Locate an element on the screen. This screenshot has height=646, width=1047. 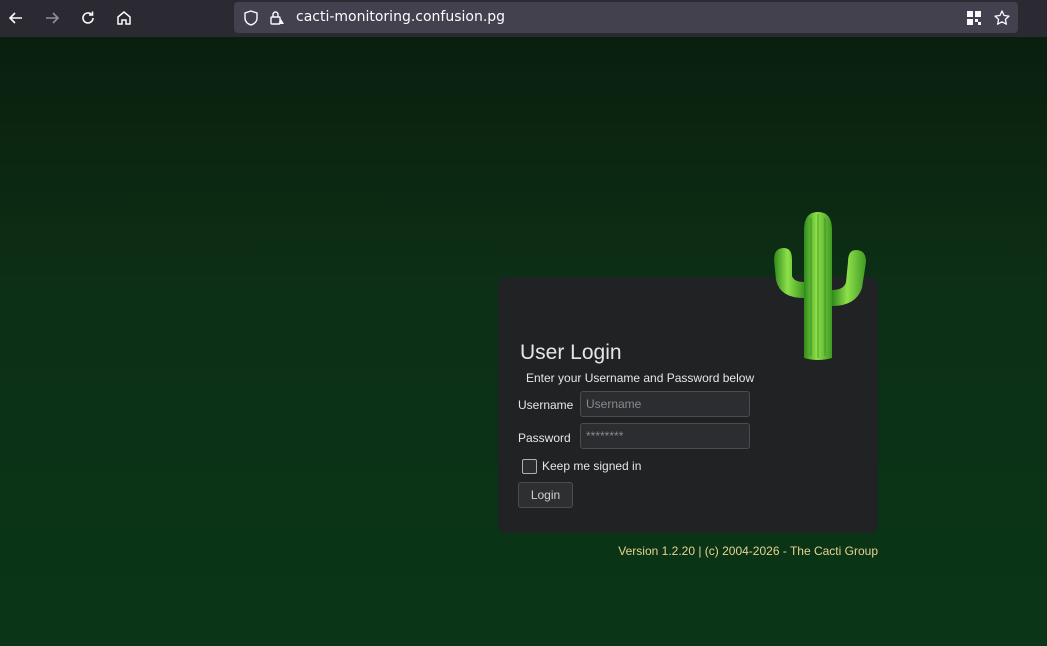
password-label: Password is located at coordinates (544, 438).